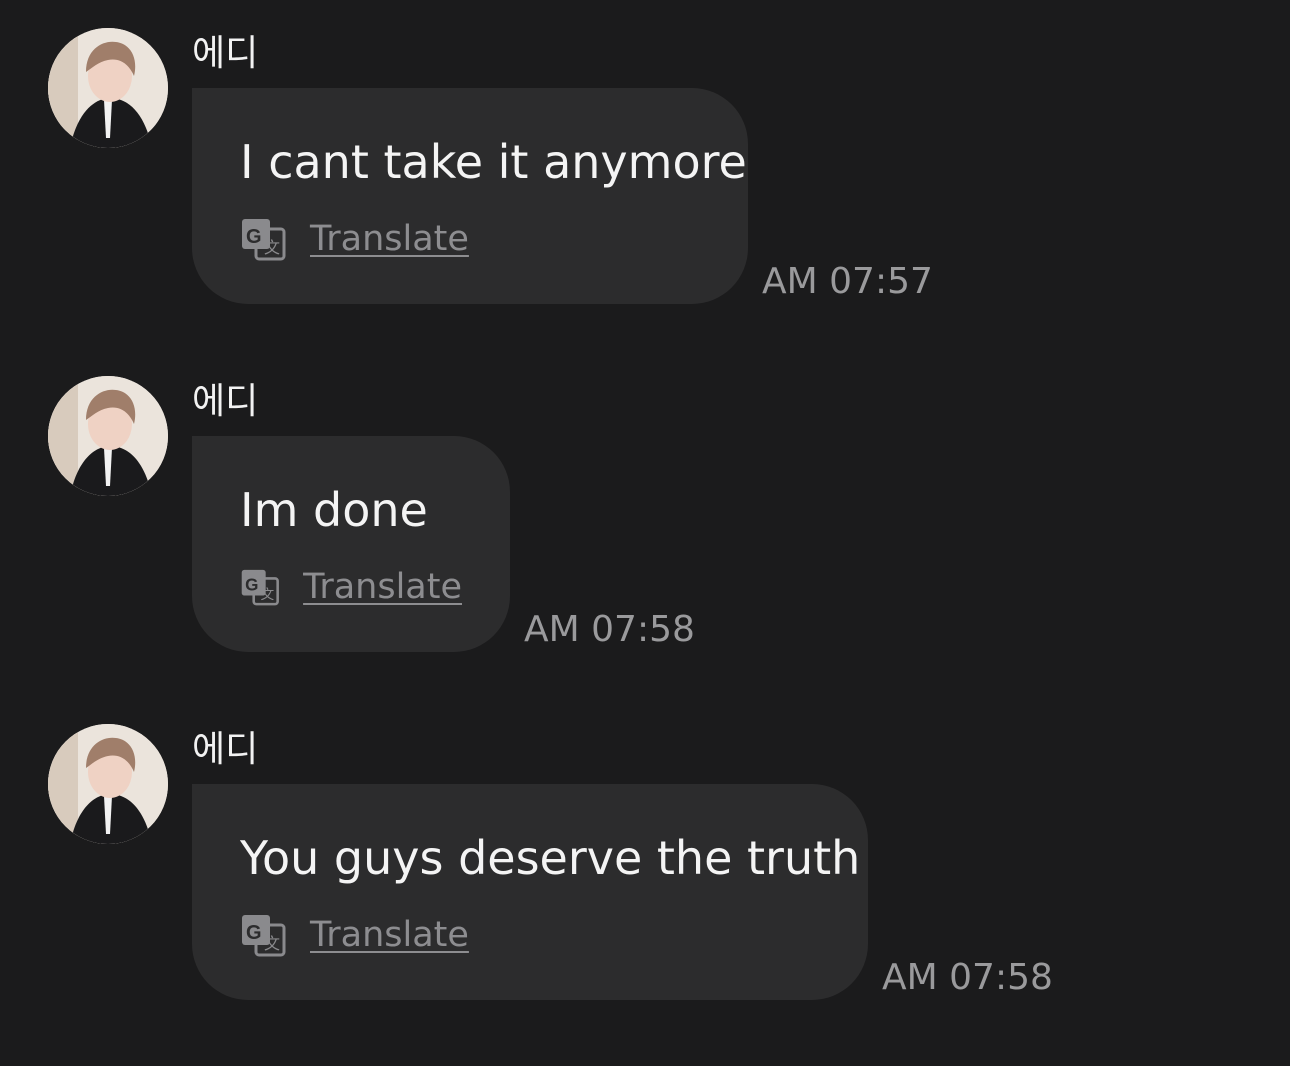 Image resolution: width=1290 pixels, height=1066 pixels. Describe the element at coordinates (550, 858) in the screenshot. I see `message-text: You guys deserve the truth` at that location.